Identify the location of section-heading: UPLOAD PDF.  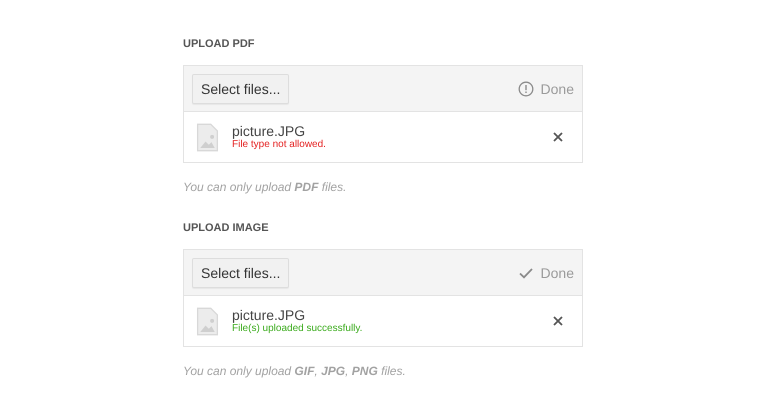
(219, 45).